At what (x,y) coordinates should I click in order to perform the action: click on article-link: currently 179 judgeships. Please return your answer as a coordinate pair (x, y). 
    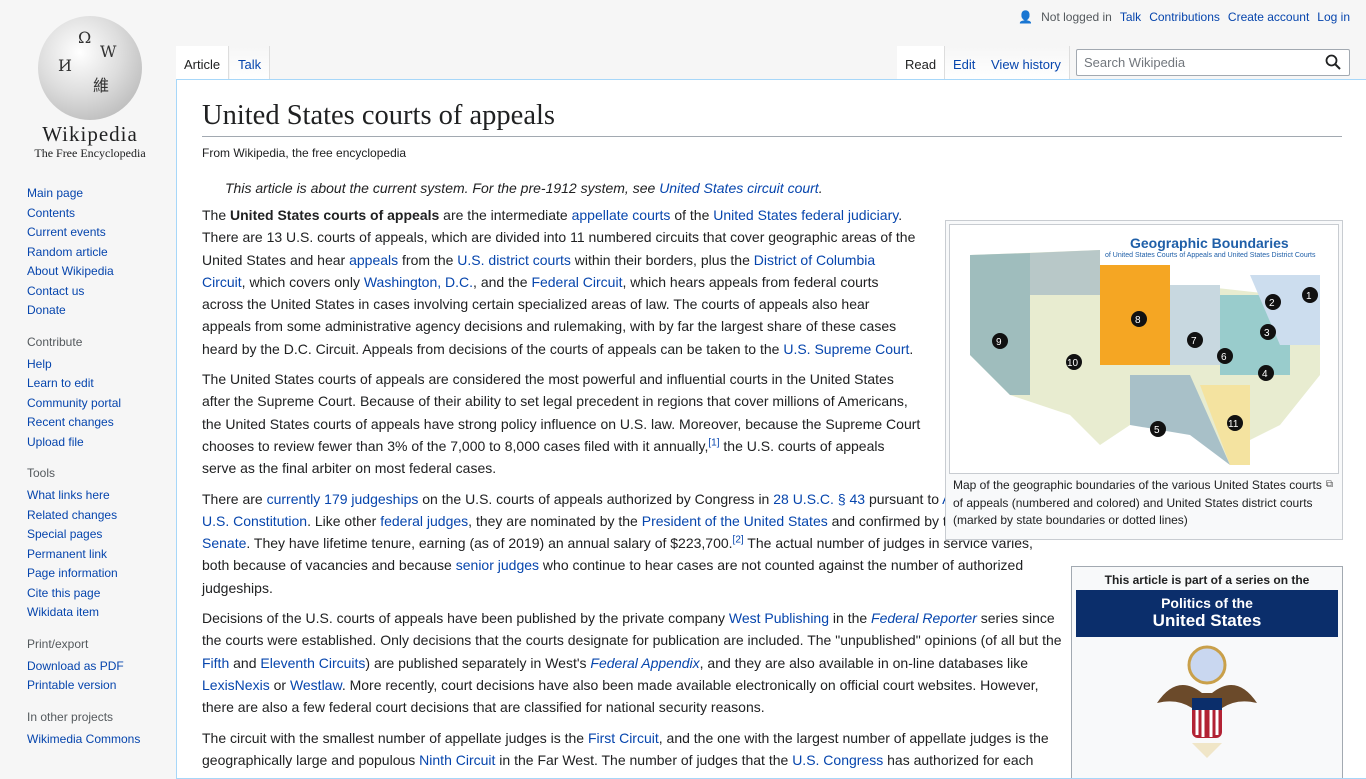
    Looking at the image, I should click on (343, 499).